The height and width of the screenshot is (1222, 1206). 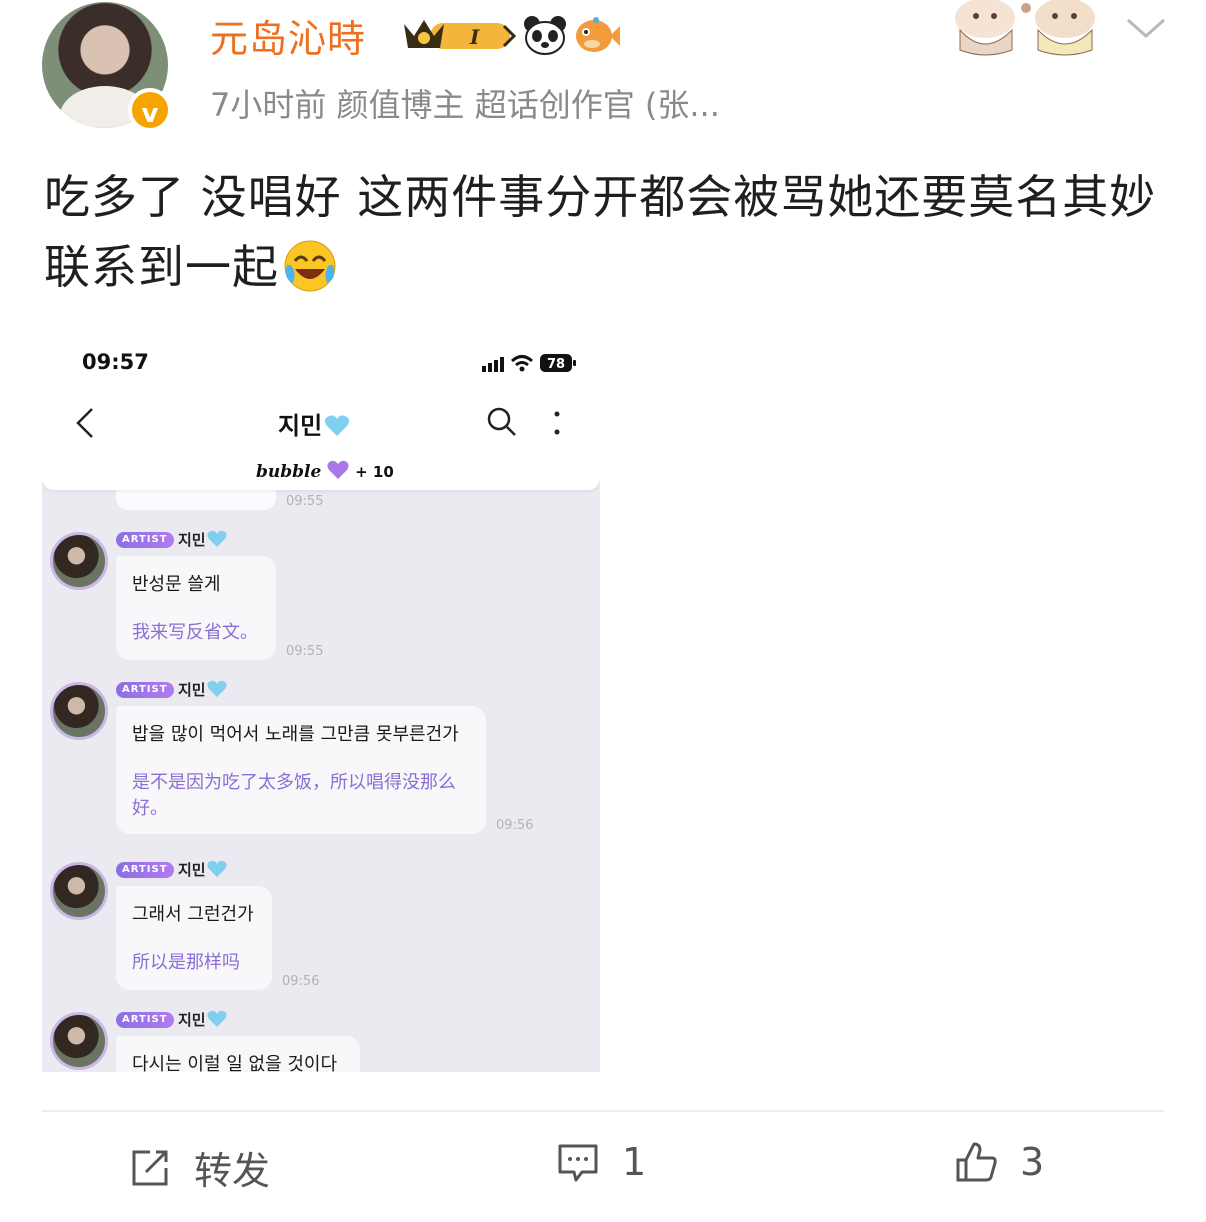 I want to click on comment-icon, so click(x=578, y=1163).